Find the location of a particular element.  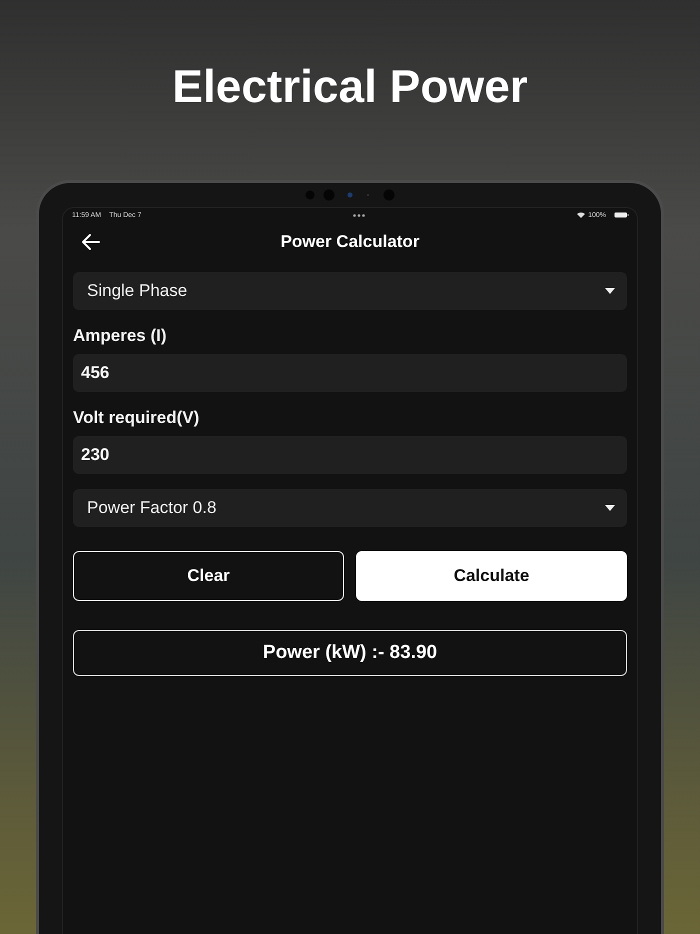

input-field: 230 is located at coordinates (350, 455).